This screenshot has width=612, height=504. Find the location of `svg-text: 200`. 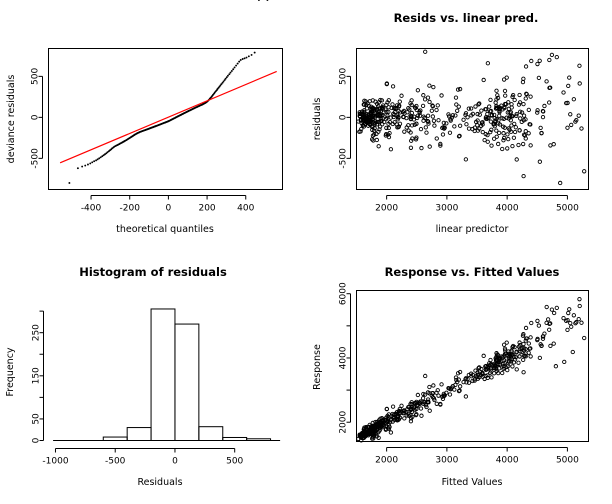

svg-text: 200 is located at coordinates (206, 209).